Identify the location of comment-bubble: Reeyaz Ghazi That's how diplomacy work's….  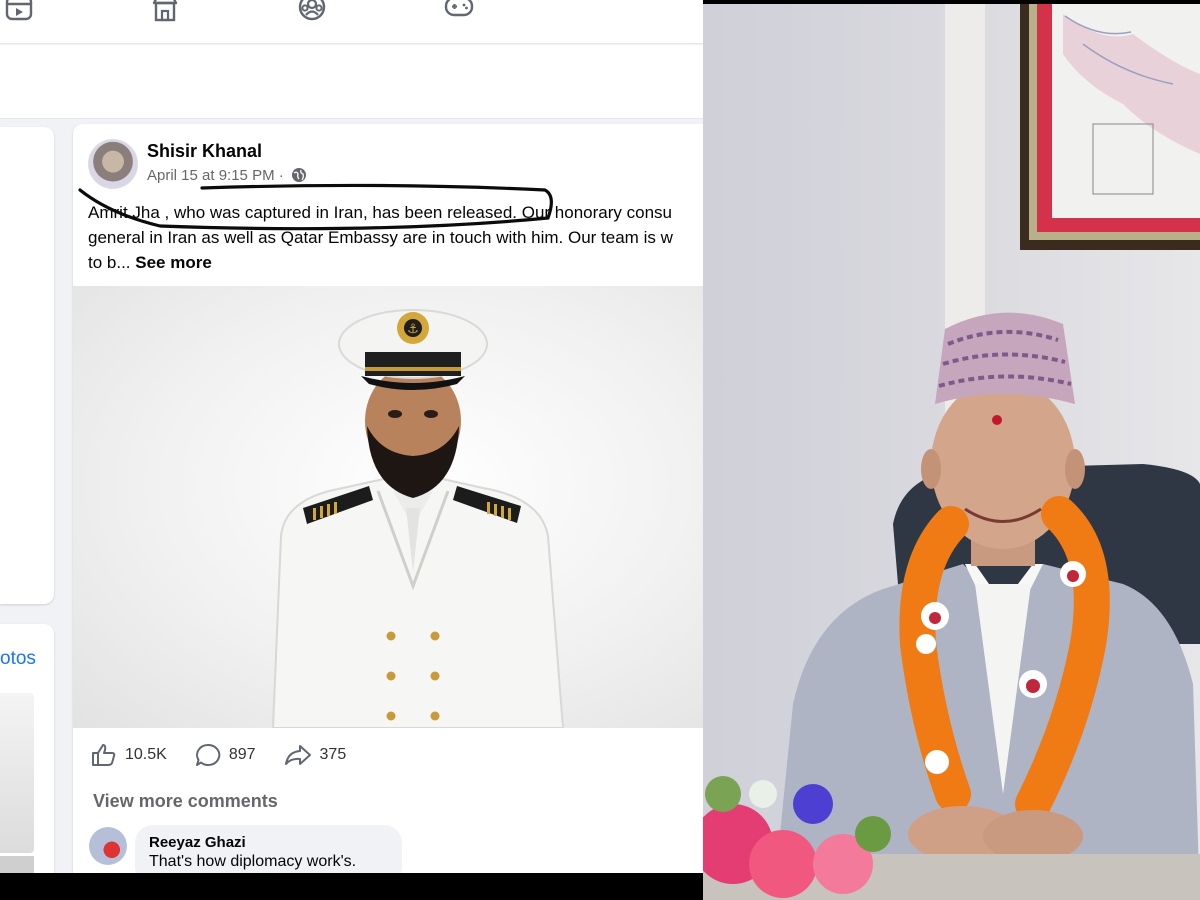
(268, 849).